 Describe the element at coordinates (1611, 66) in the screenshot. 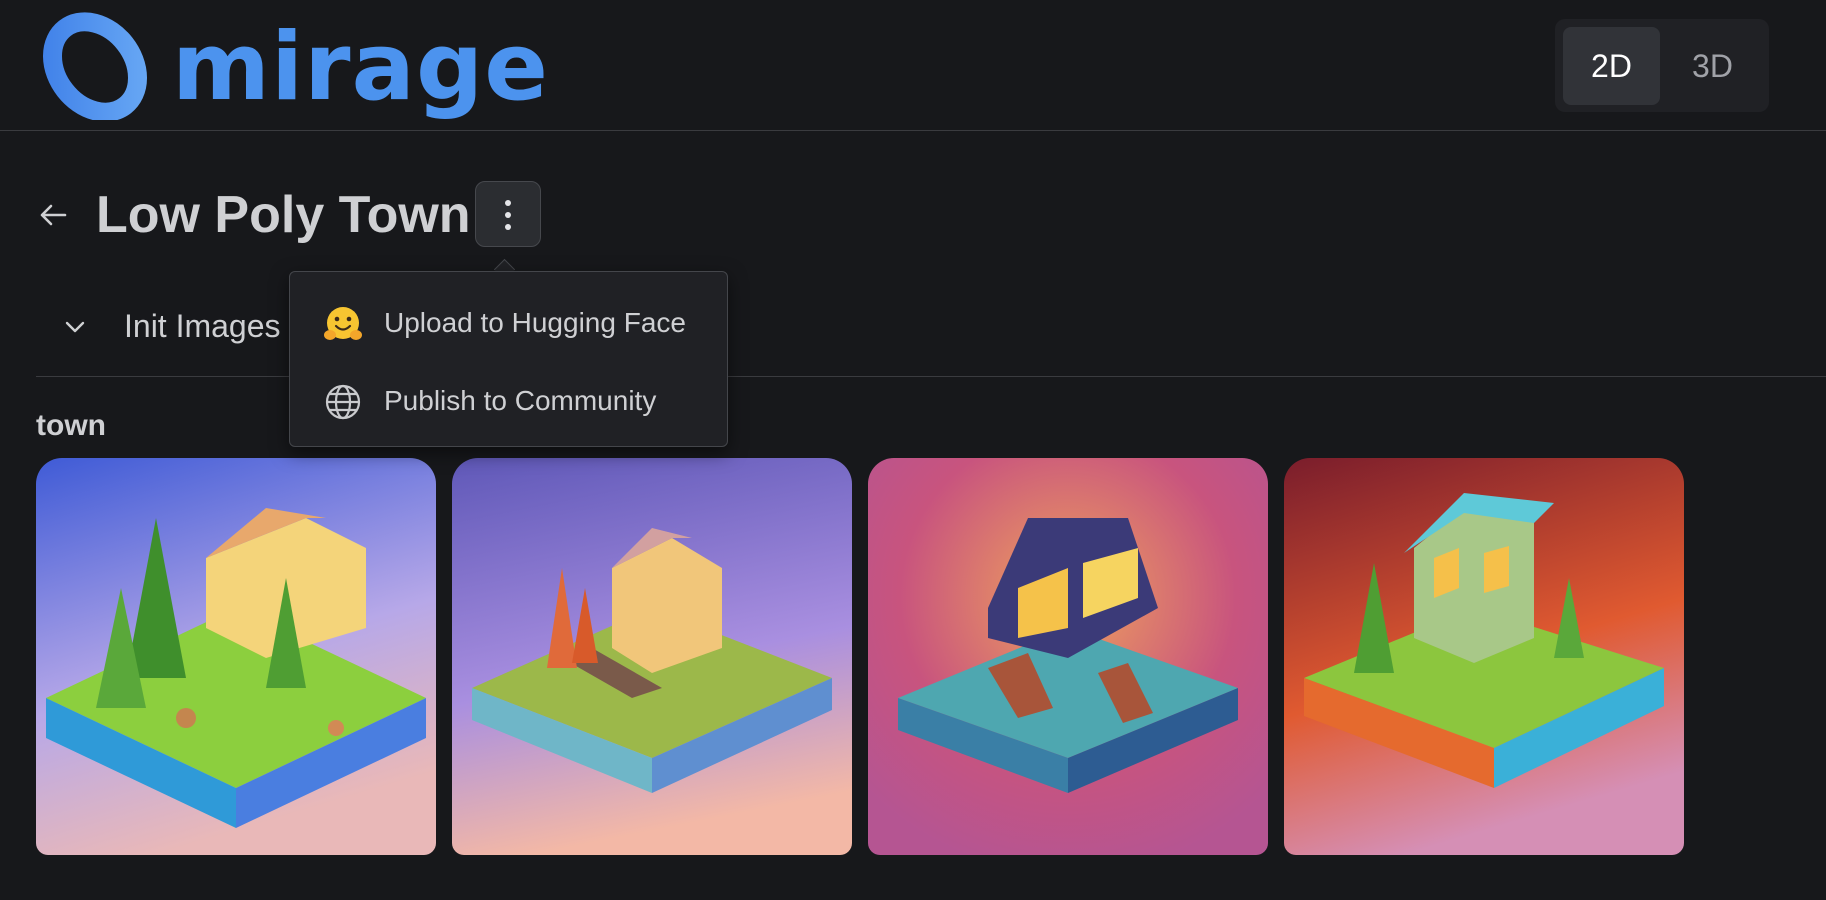

I see `mode-2d-button: 2D` at that location.